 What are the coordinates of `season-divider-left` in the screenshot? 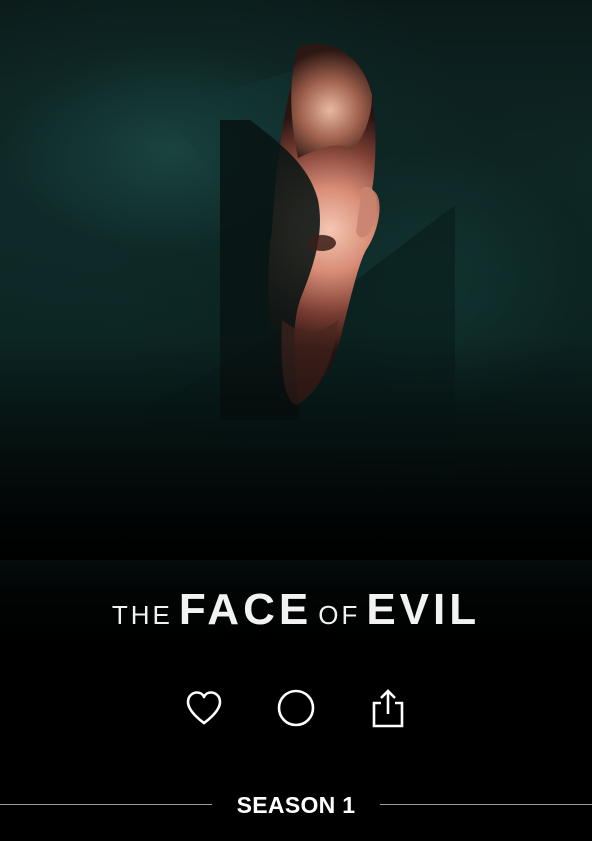 It's located at (106, 804).